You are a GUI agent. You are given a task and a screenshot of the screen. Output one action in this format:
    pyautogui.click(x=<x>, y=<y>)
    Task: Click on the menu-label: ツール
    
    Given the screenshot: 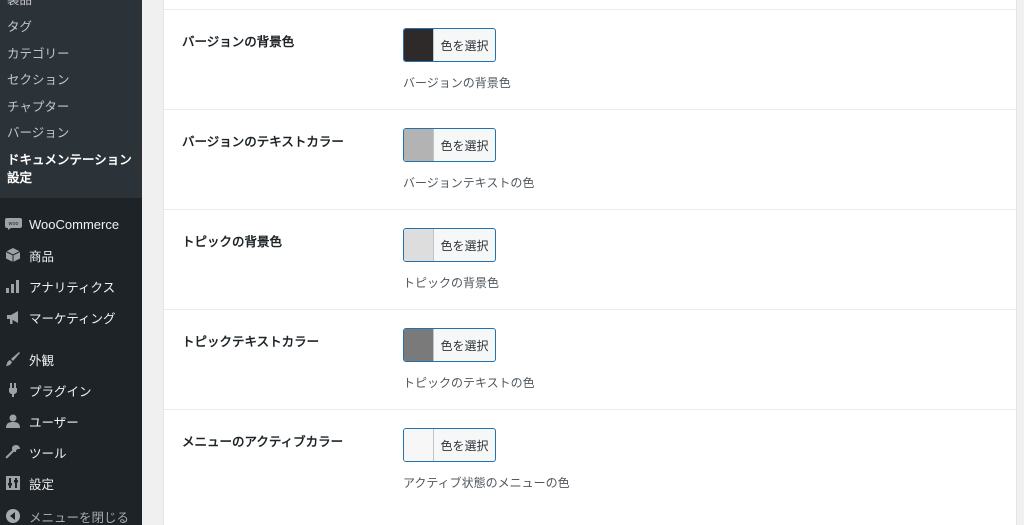 What is the action you would take?
    pyautogui.click(x=48, y=453)
    